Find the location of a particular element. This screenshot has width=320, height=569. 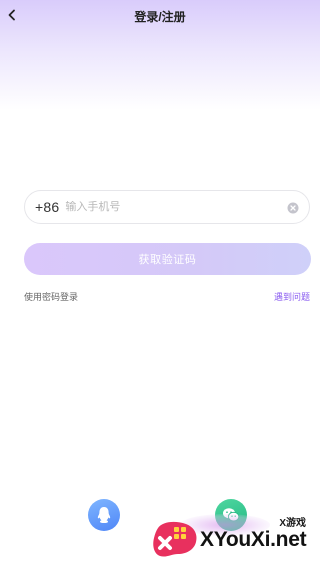

watermark: X游戏 XYouXi.net is located at coordinates (235, 538).